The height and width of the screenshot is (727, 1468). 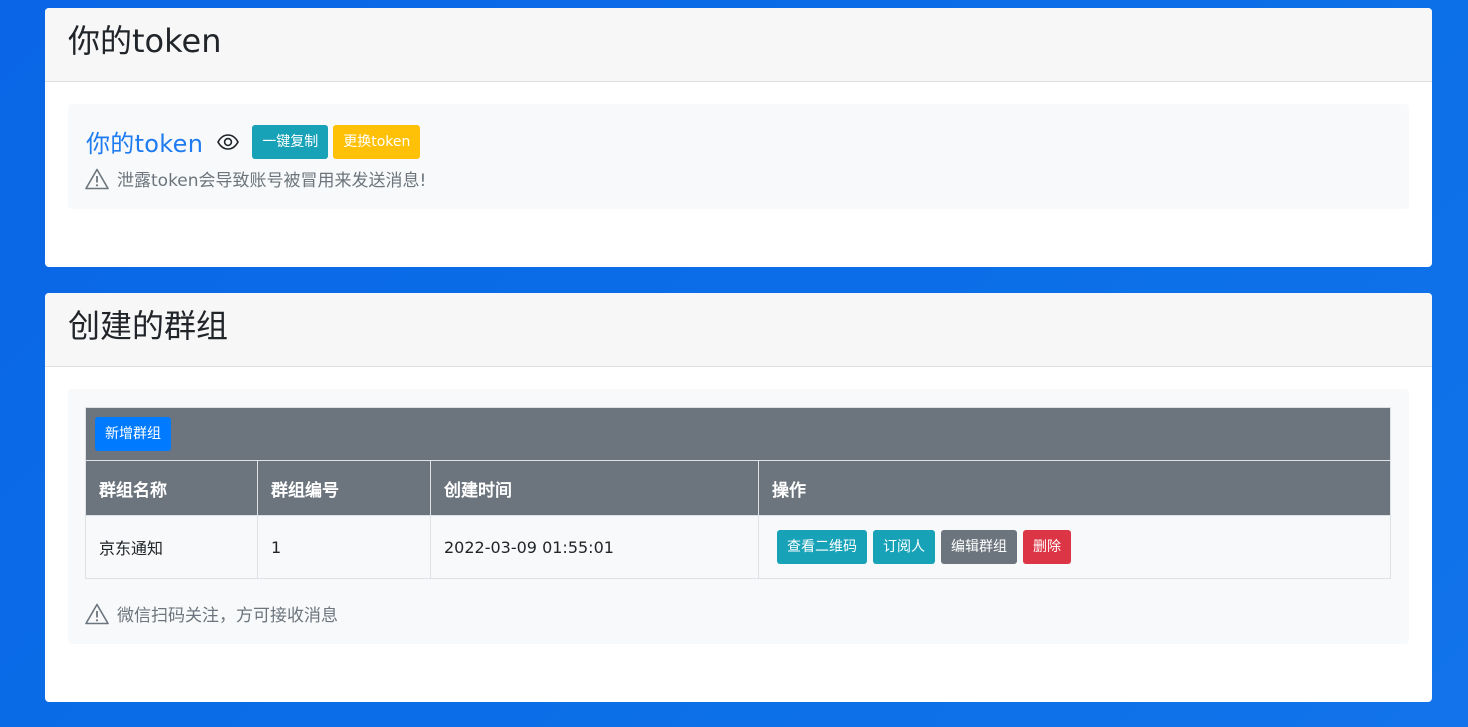 What do you see at coordinates (822, 547) in the screenshot?
I see `view-qrcode-button: 查看二维码` at bounding box center [822, 547].